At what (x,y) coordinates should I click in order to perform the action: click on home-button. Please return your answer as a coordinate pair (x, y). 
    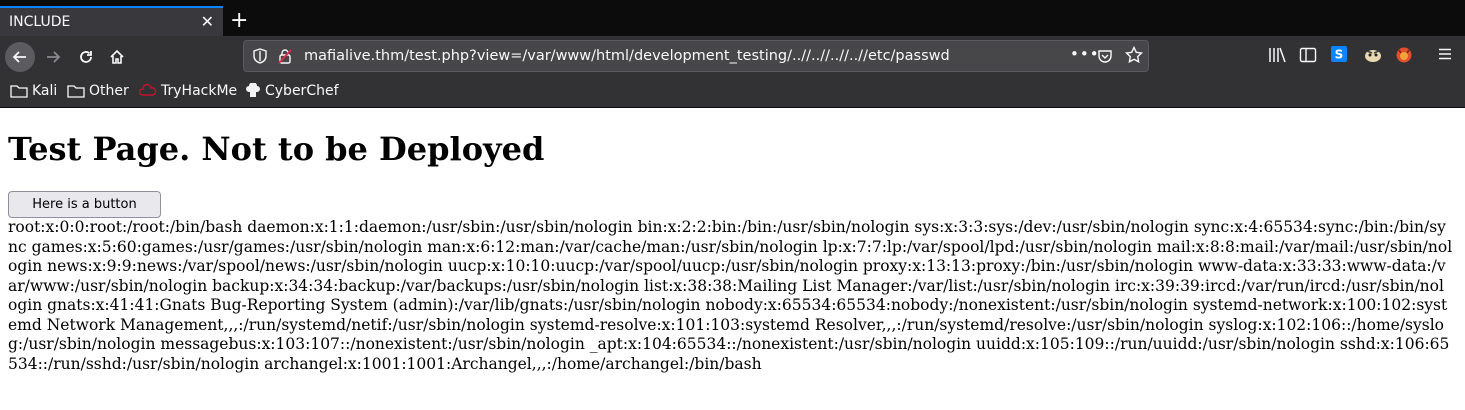
    Looking at the image, I should click on (117, 57).